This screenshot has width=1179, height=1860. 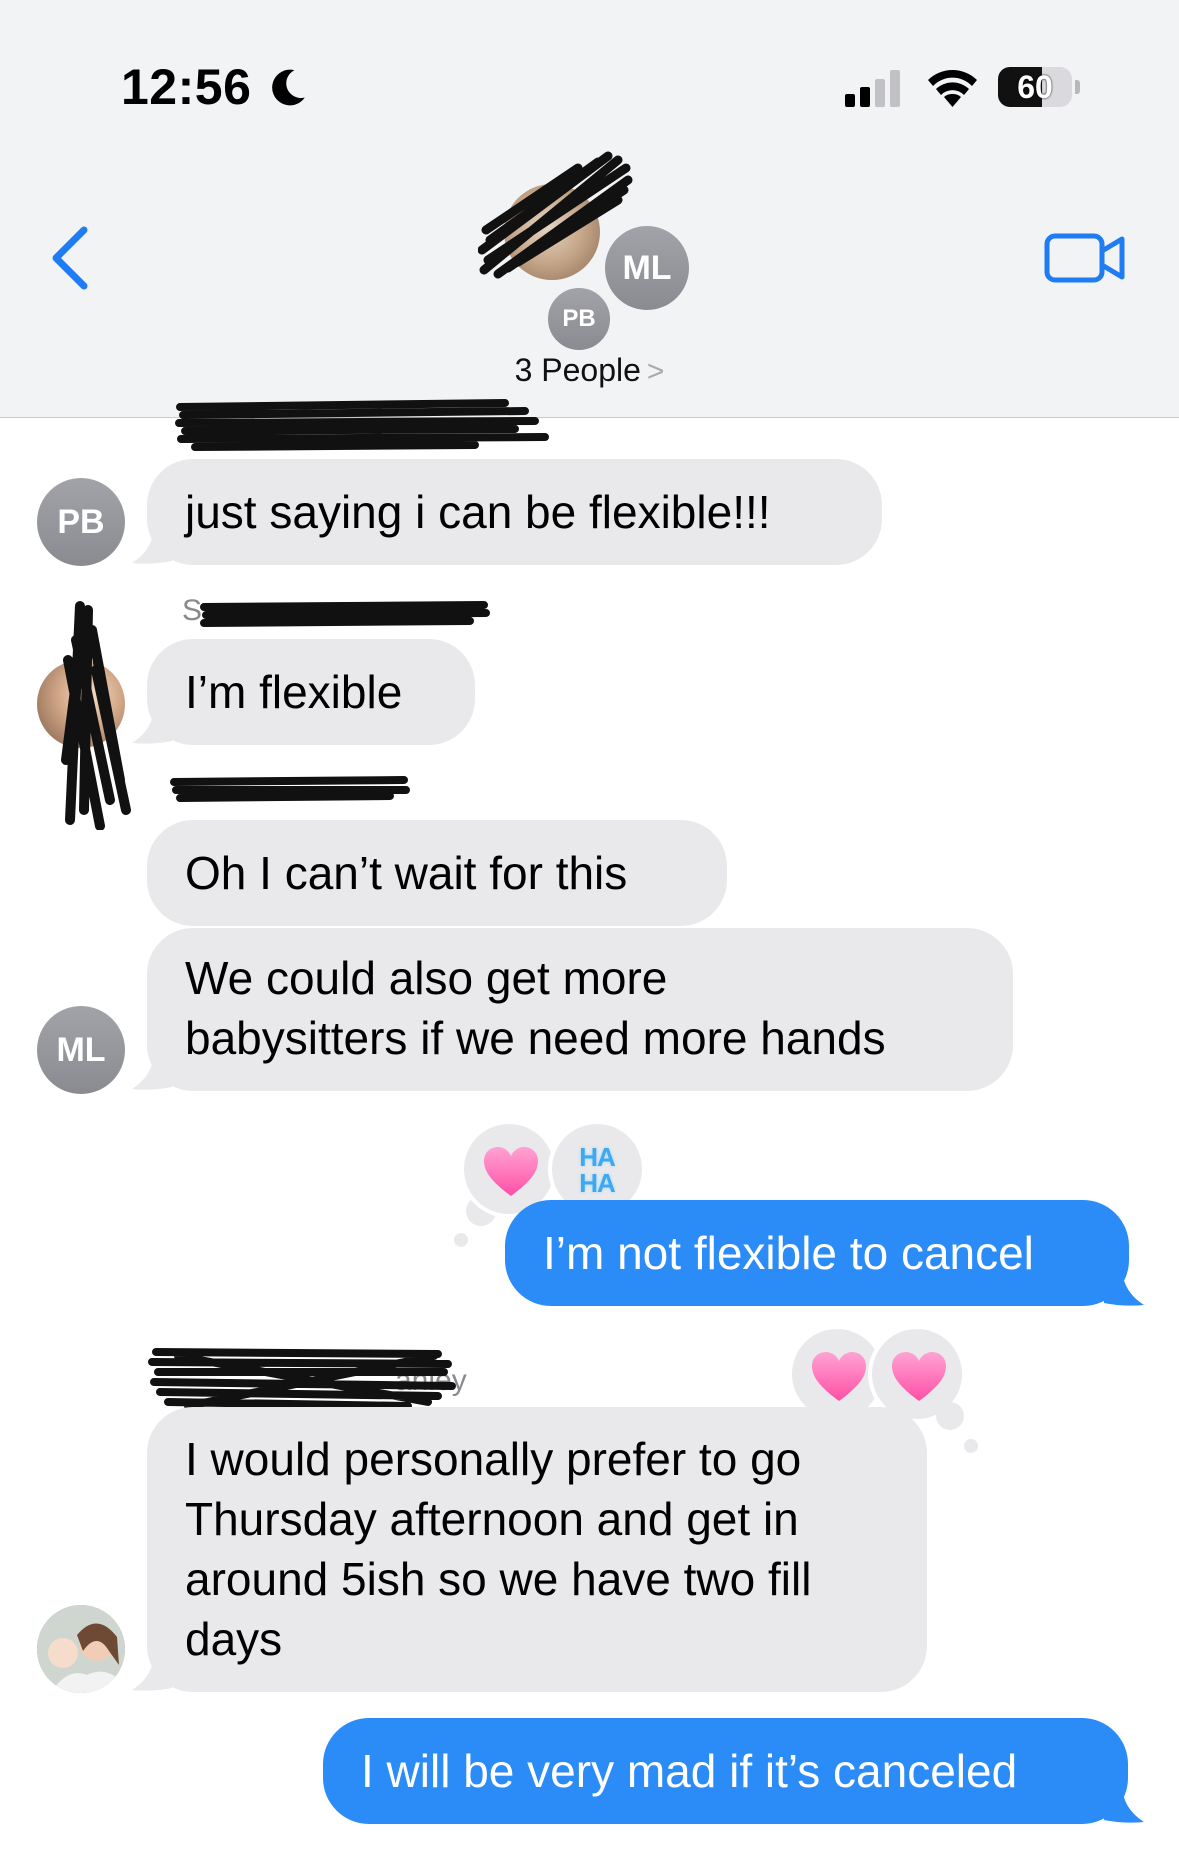 I want to click on member-avatar-pb: PB, so click(x=579, y=319).